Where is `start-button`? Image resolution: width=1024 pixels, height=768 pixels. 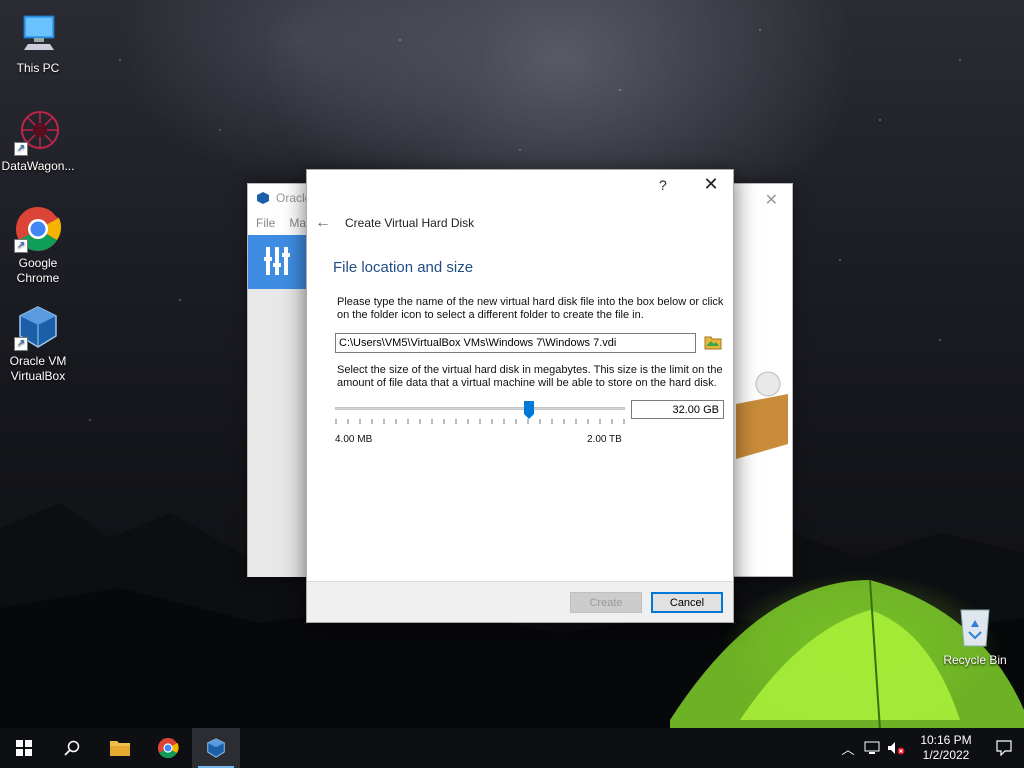 start-button is located at coordinates (24, 748).